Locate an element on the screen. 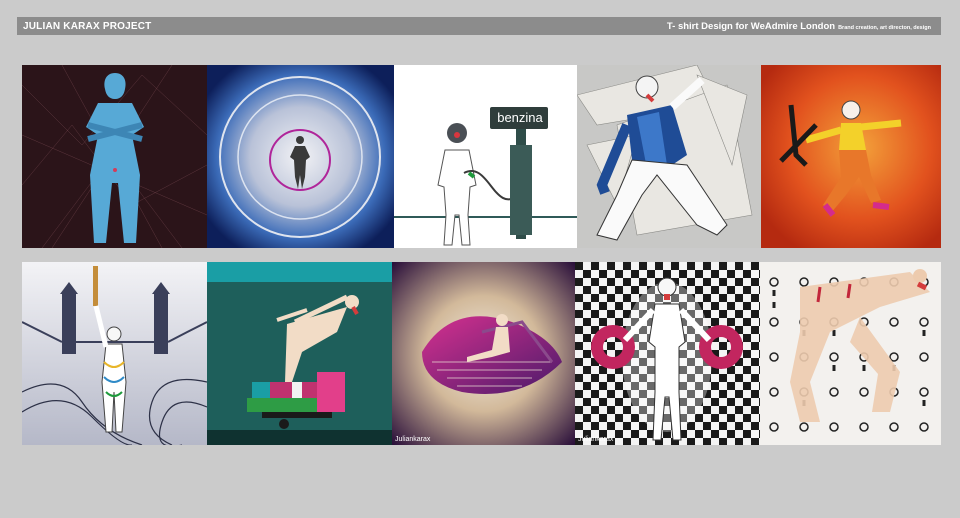 Image resolution: width=960 pixels, height=518 pixels. dot-grid-reclining-figure-image is located at coordinates (850, 353).